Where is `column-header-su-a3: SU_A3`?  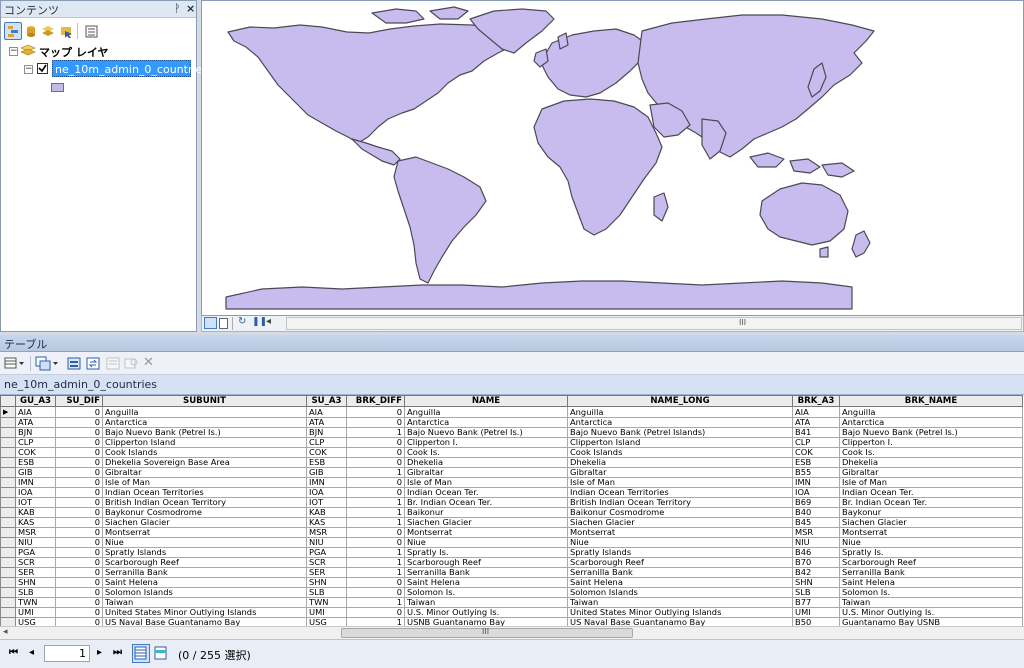 column-header-su-a3: SU_A3 is located at coordinates (326, 401).